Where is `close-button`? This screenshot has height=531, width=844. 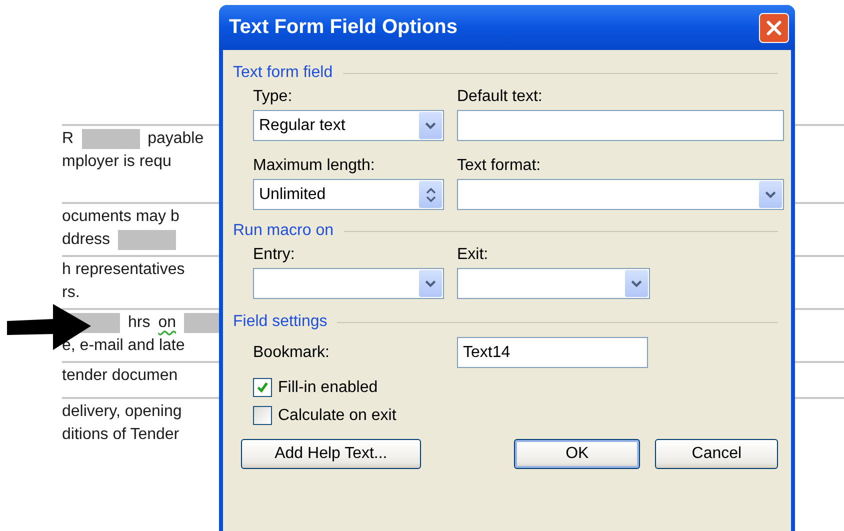 close-button is located at coordinates (774, 27).